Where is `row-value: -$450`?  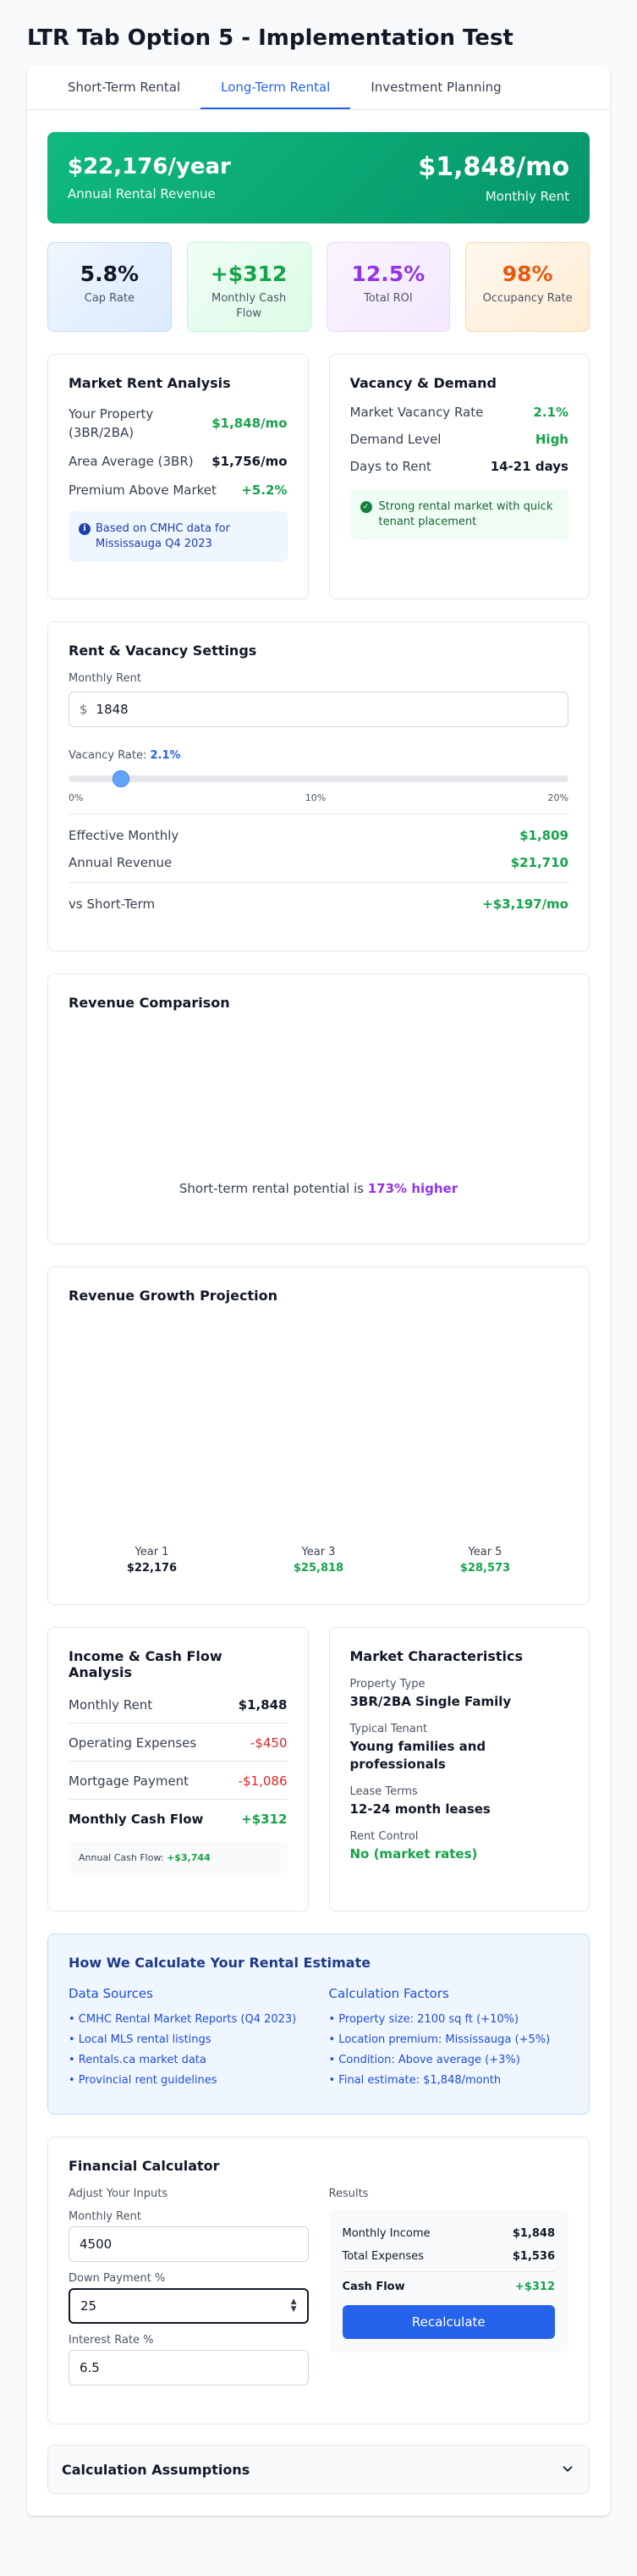 row-value: -$450 is located at coordinates (269, 1743).